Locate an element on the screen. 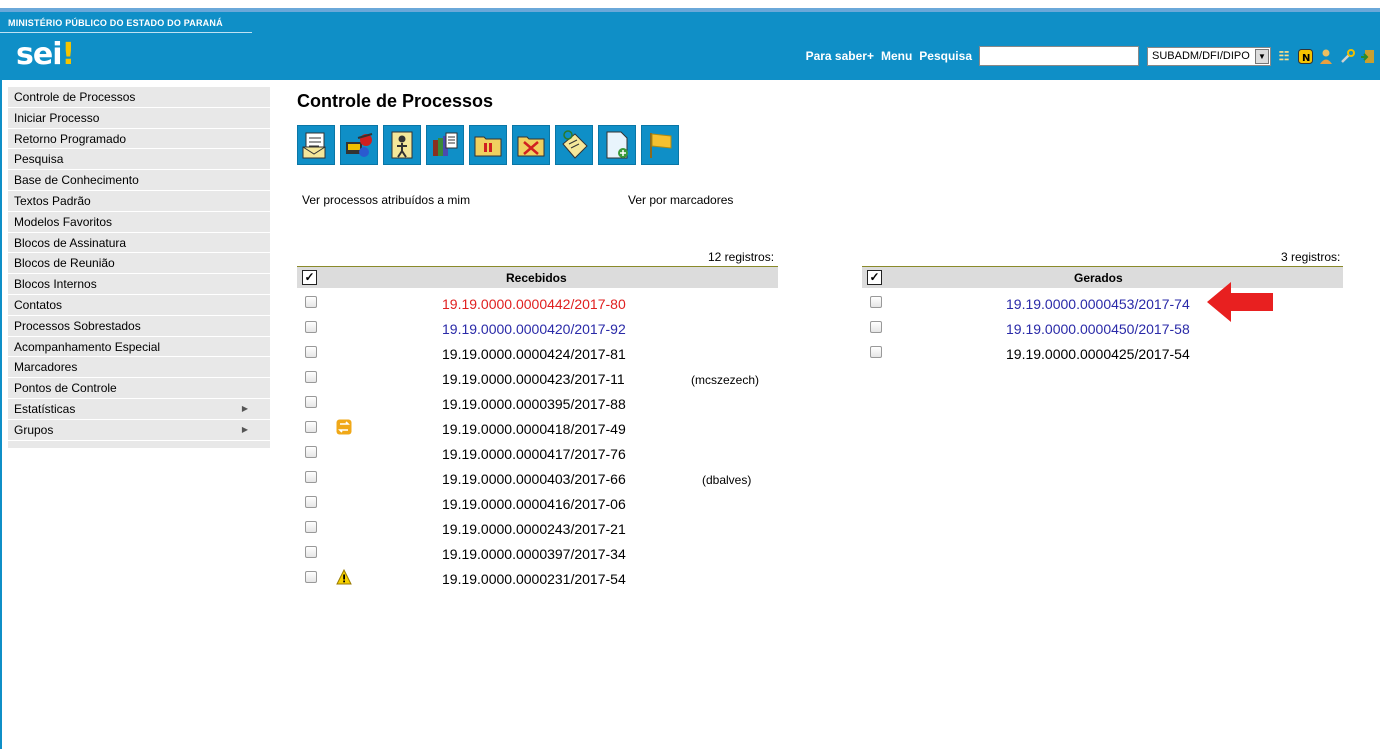 This screenshot has width=1380, height=749. pesquisa-link: Pesquisa is located at coordinates (945, 56).